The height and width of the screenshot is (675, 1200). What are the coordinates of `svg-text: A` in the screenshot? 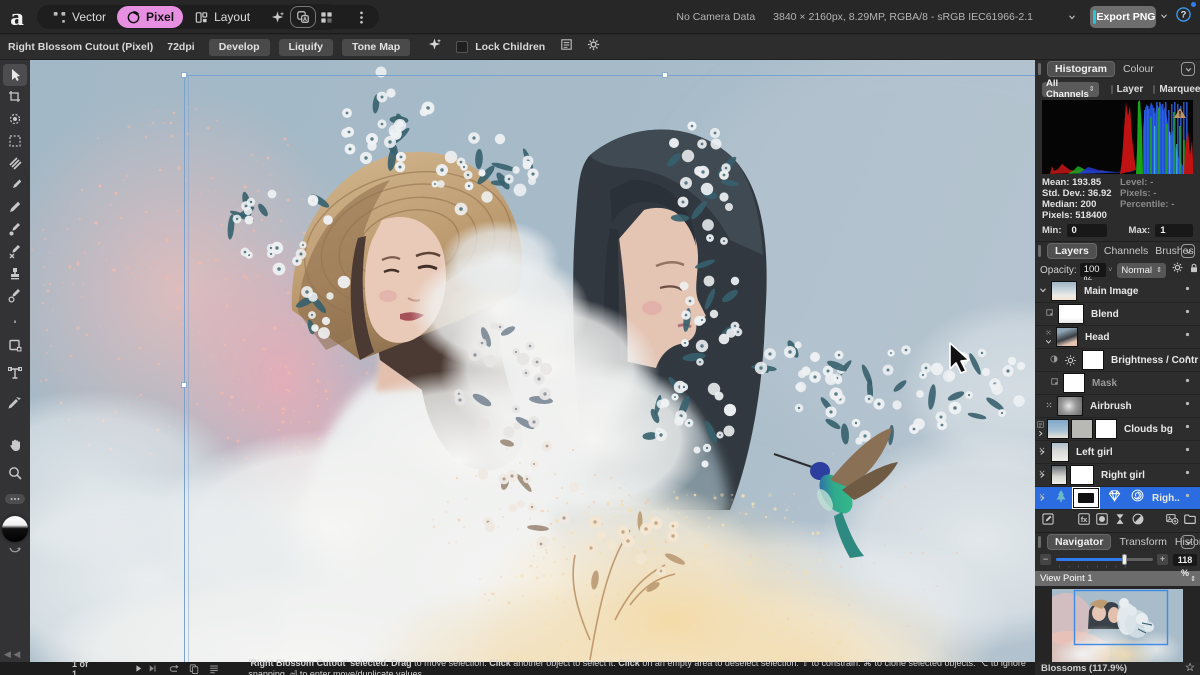 It's located at (305, 20).